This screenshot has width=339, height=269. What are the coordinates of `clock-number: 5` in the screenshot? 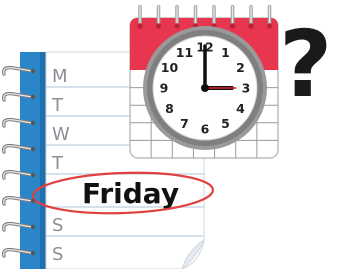 It's located at (225, 123).